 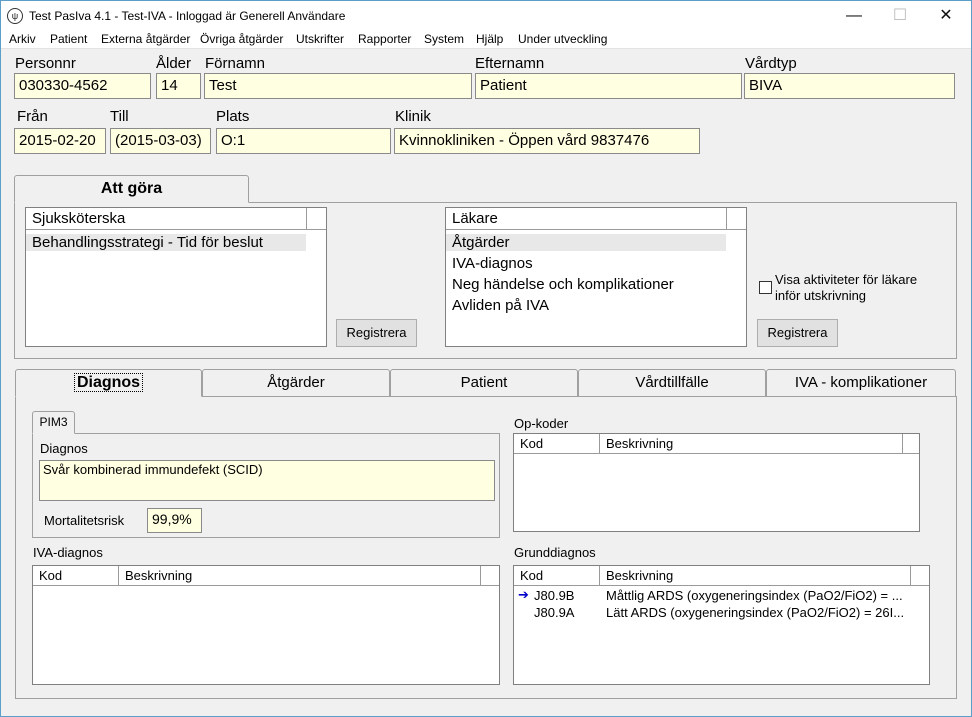 What do you see at coordinates (296, 382) in the screenshot?
I see `tab-atgarder: Åtgärder` at bounding box center [296, 382].